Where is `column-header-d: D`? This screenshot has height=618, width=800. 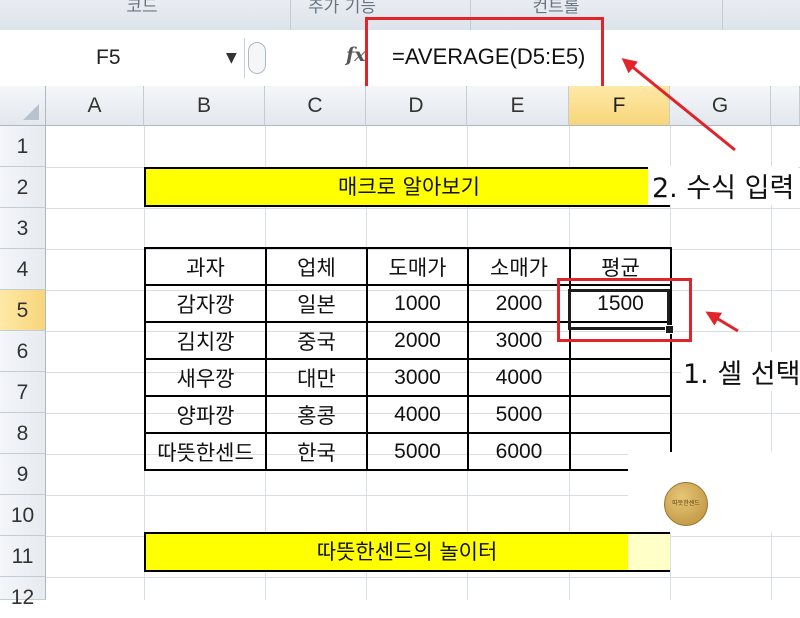
column-header-d: D is located at coordinates (416, 106).